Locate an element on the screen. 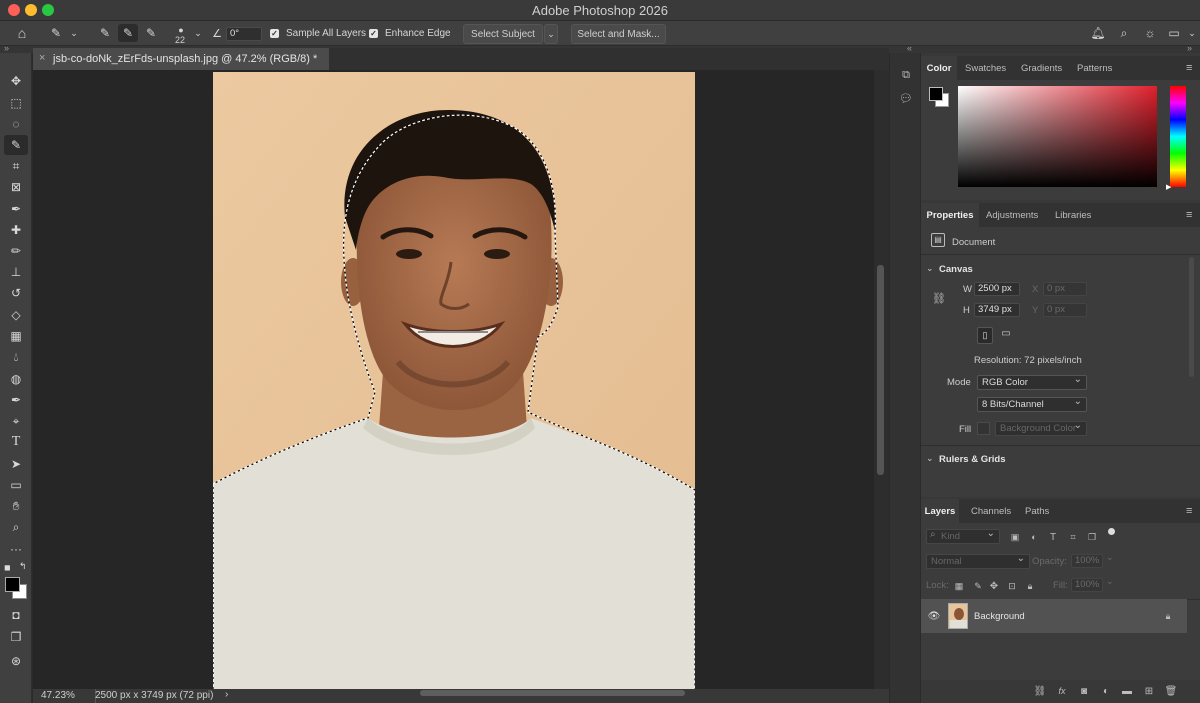  hue-slider-marker-icon: ▶ is located at coordinates (1168, 187).